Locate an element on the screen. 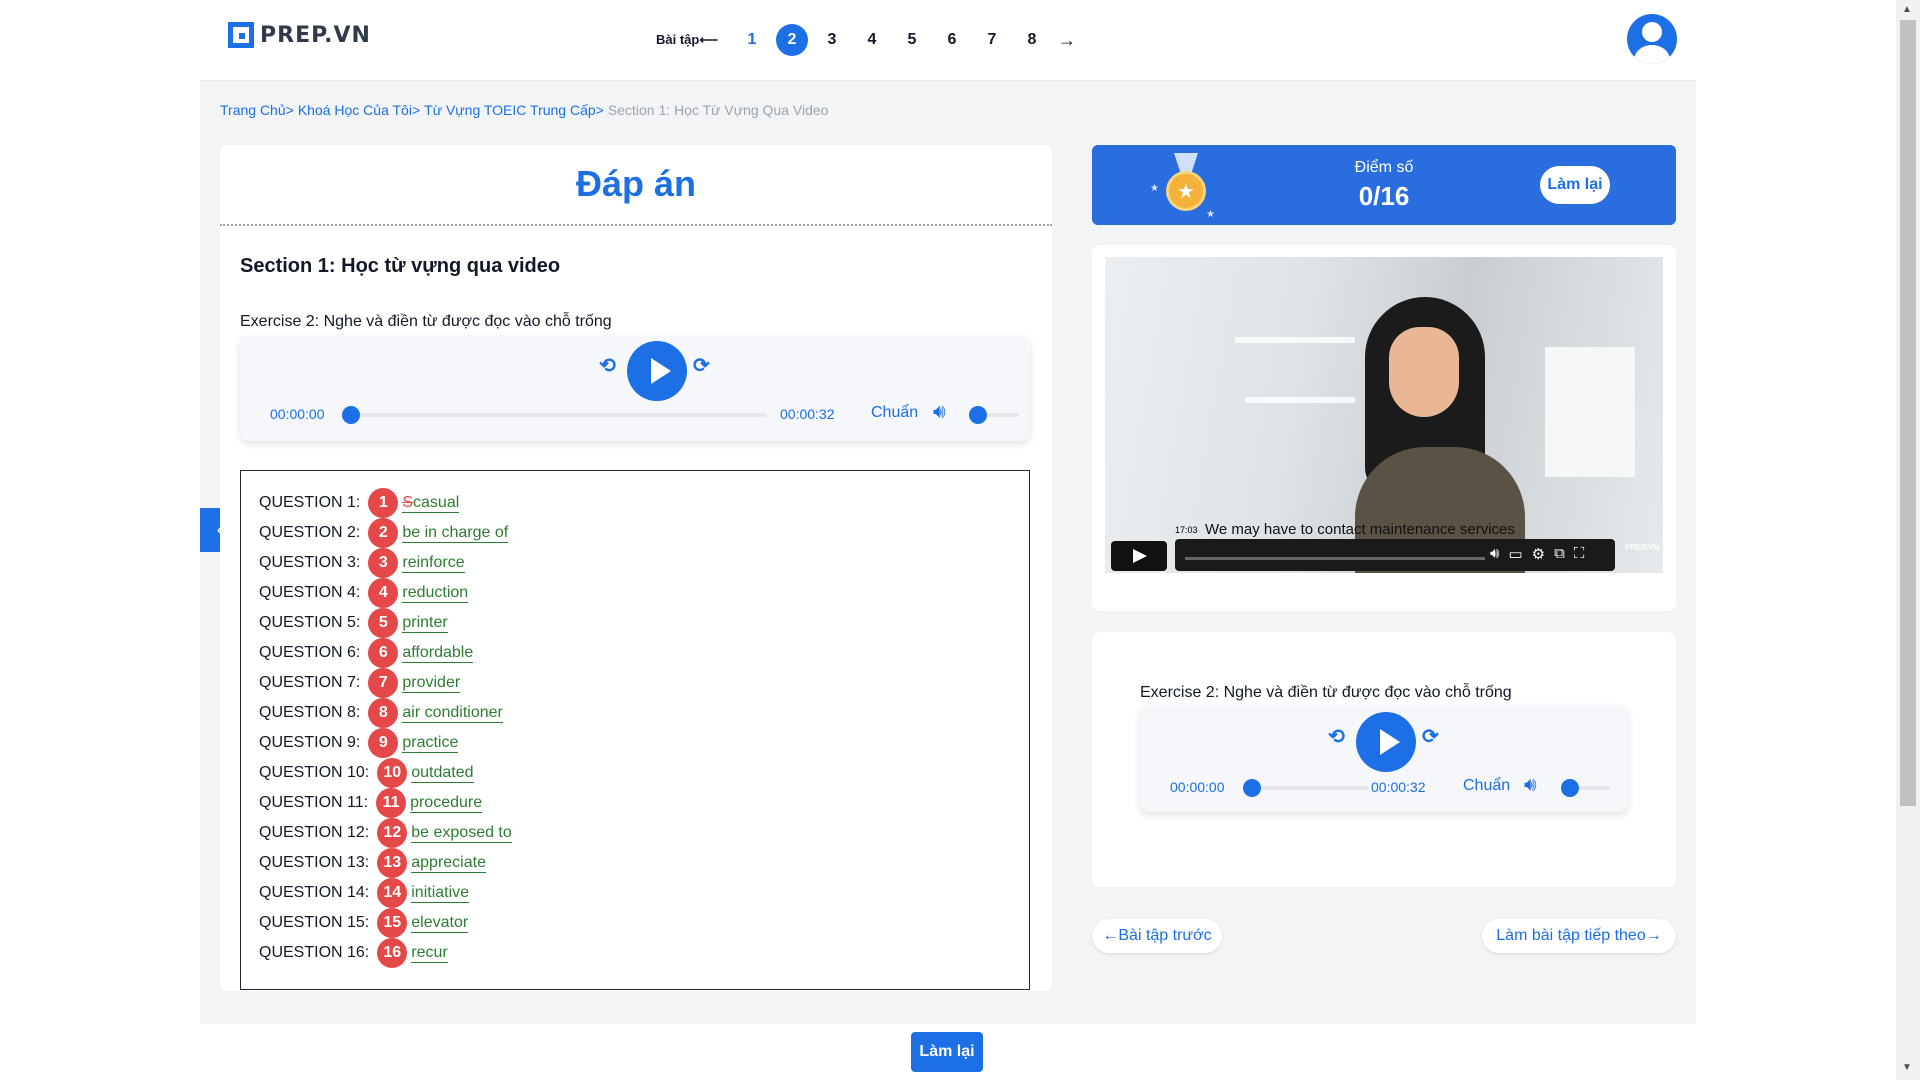 Image resolution: width=1920 pixels, height=1080 pixels. answer-text: Scasual is located at coordinates (431, 503).